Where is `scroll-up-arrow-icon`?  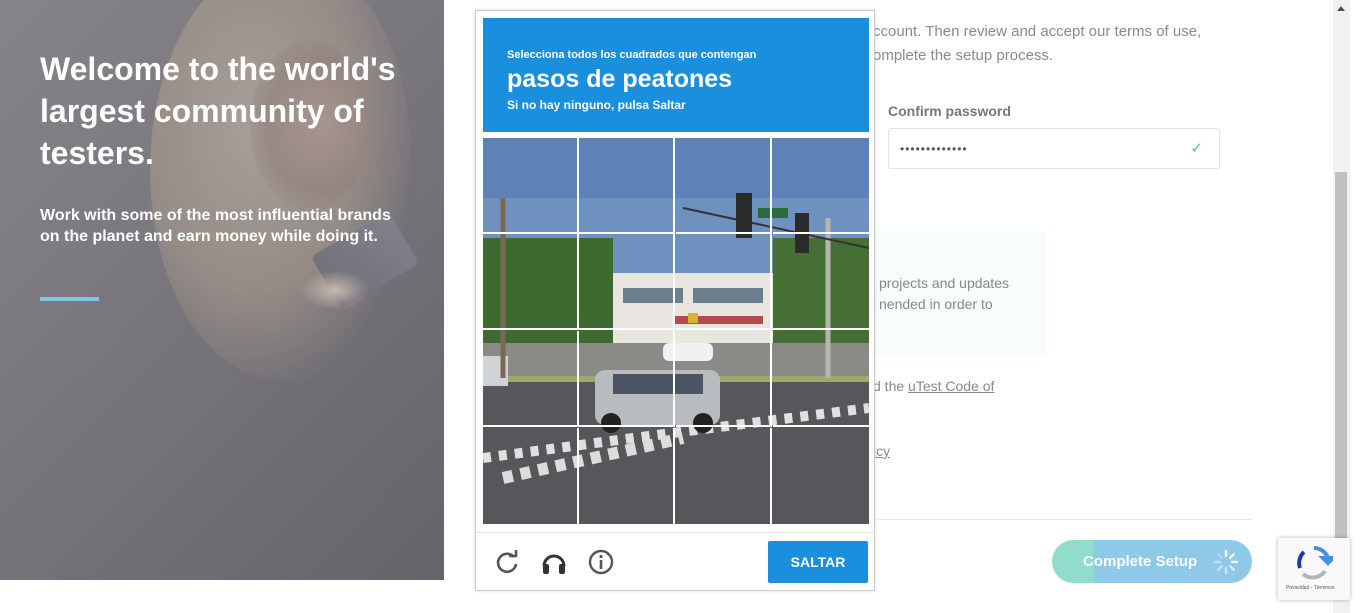 scroll-up-arrow-icon is located at coordinates (1341, 8).